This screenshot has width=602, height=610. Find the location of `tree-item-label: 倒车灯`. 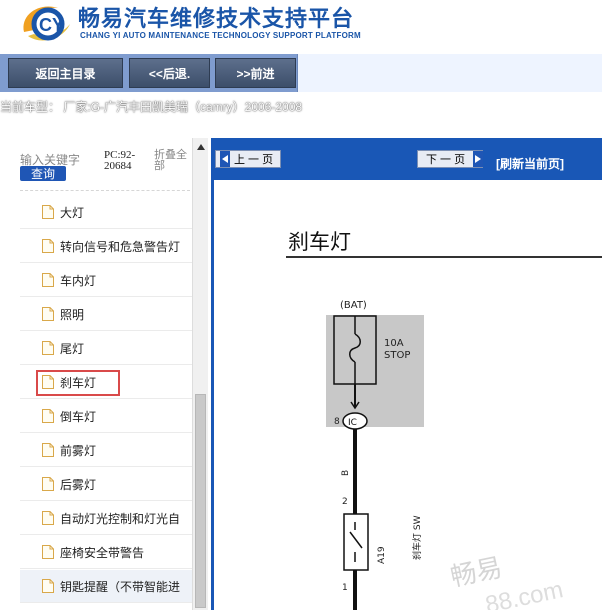

tree-item-label: 倒车灯 is located at coordinates (78, 416).